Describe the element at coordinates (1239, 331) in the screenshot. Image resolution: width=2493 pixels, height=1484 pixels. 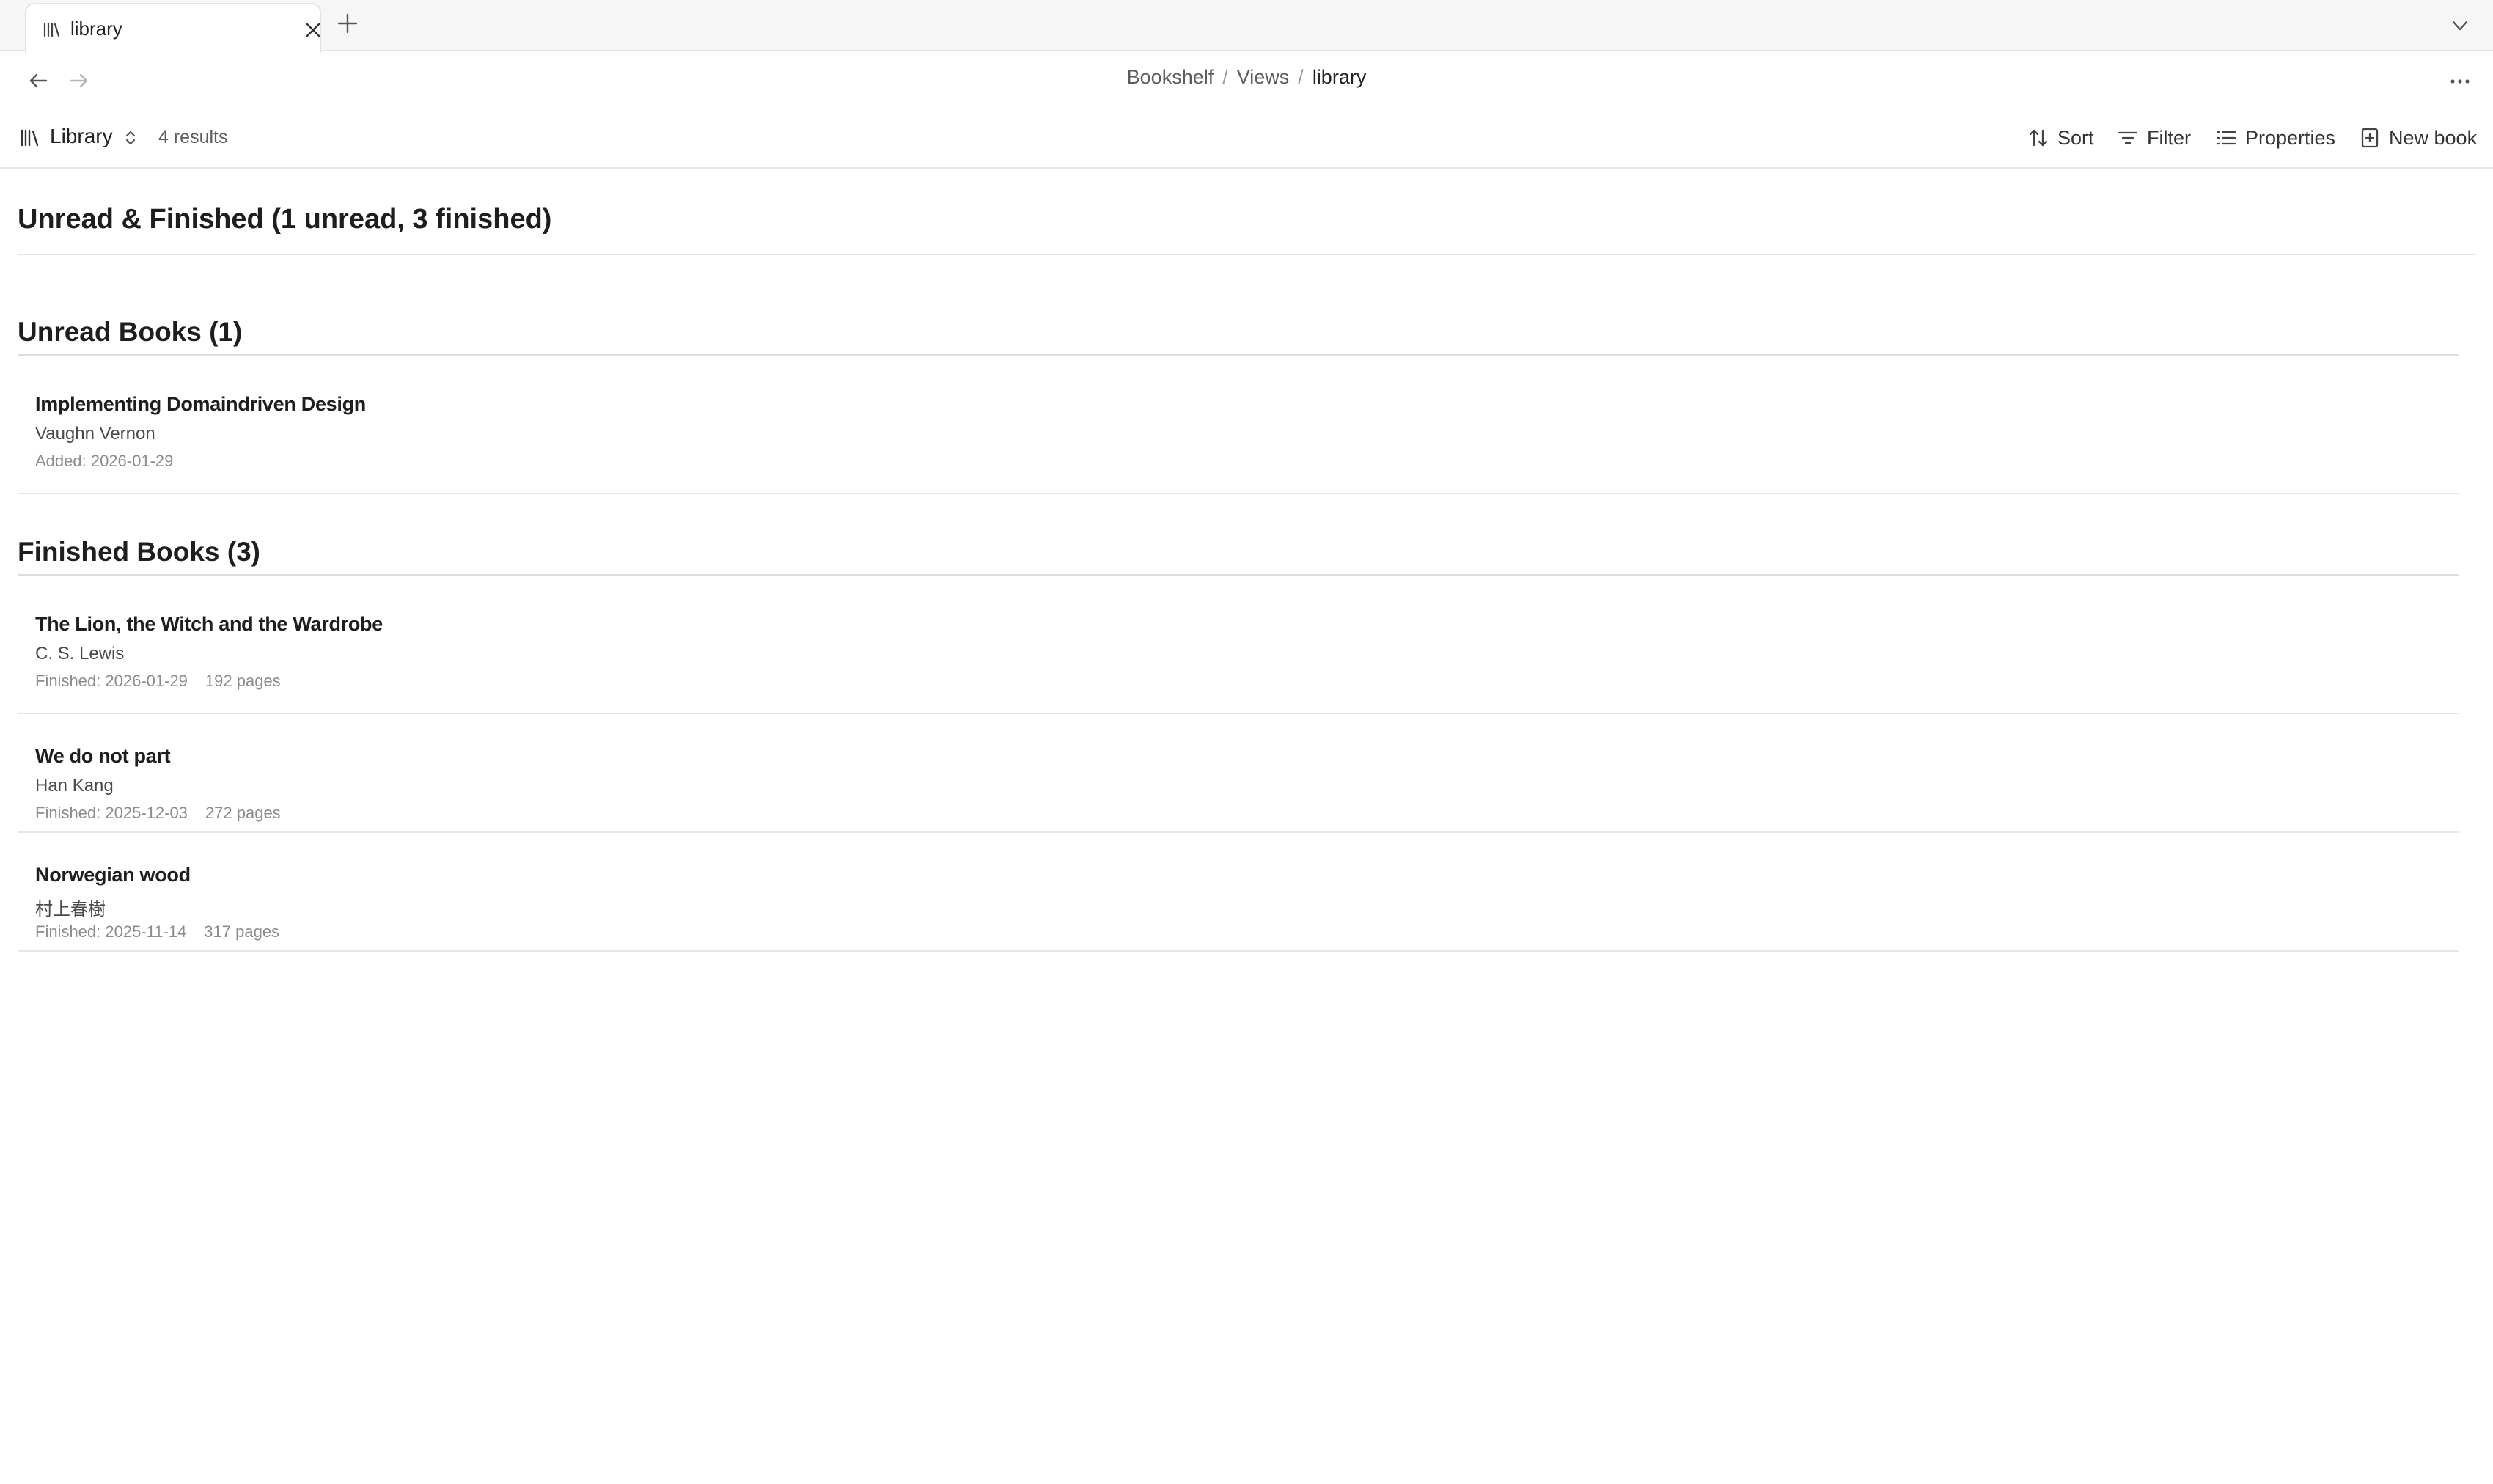
I see `section-header: Unread Books (1)` at that location.